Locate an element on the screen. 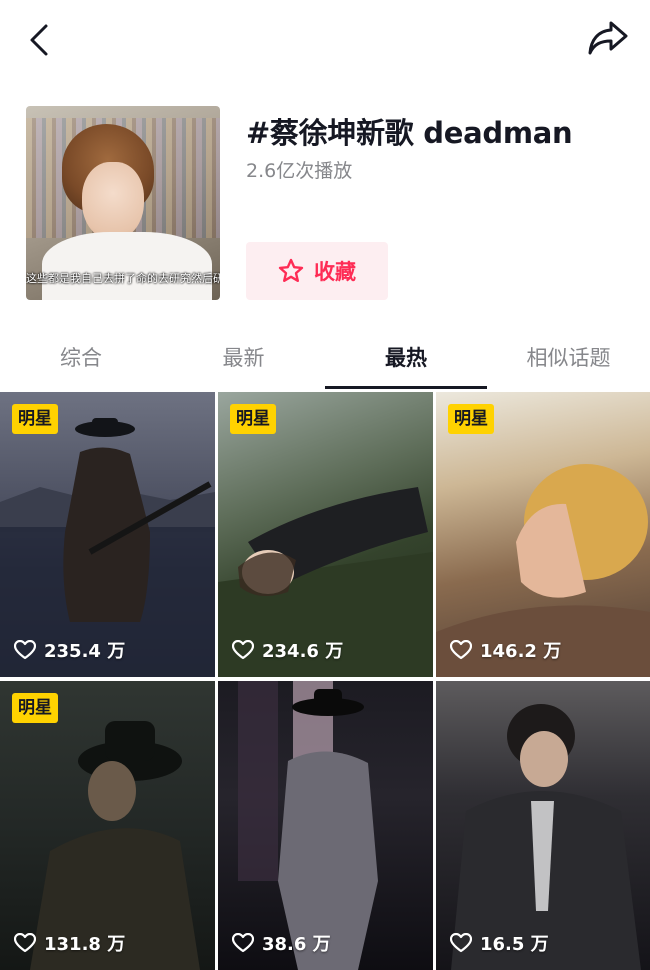 The image size is (650, 970). cover-person-body is located at coordinates (127, 266).